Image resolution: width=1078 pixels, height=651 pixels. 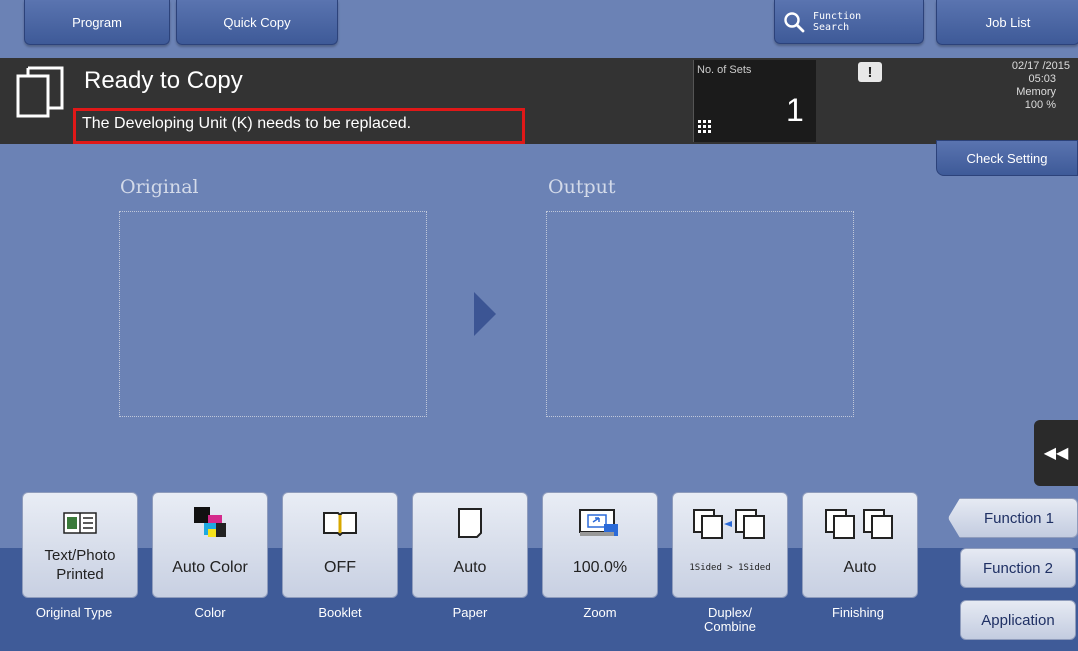 I want to click on function1-tab: Function 1, so click(x=1013, y=518).